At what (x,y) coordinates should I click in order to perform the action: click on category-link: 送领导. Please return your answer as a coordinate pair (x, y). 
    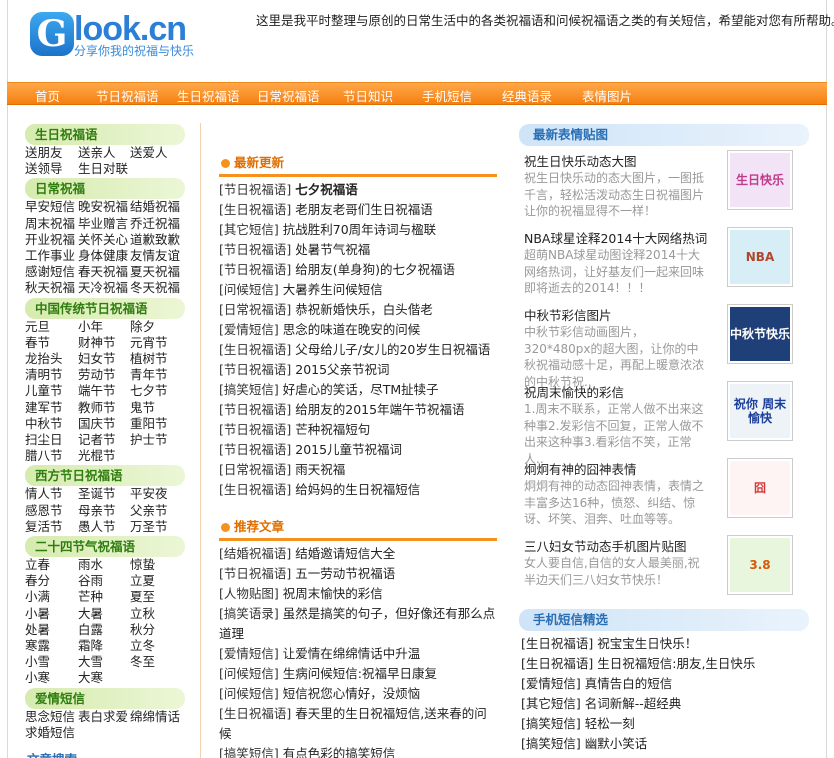
    Looking at the image, I should click on (51, 169).